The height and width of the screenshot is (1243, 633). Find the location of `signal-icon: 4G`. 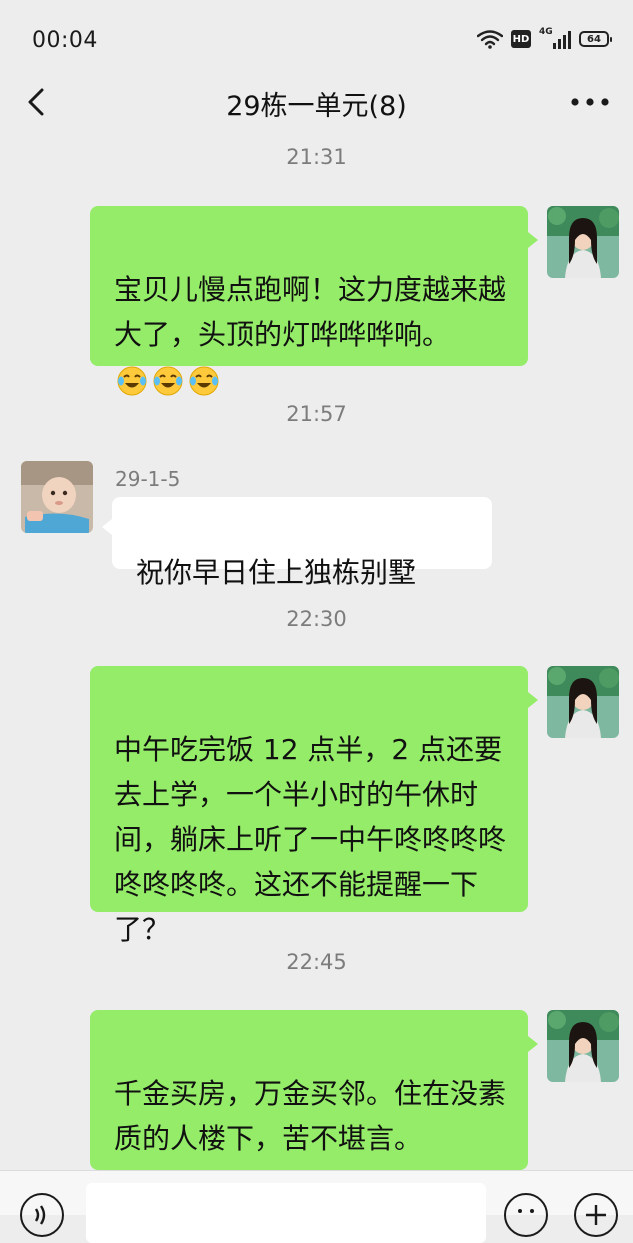

signal-icon: 4G is located at coordinates (555, 38).